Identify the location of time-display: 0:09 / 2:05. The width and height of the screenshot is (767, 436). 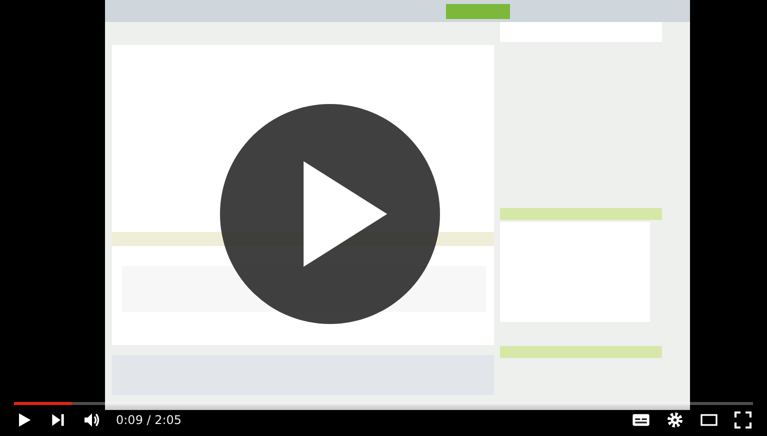
(149, 420).